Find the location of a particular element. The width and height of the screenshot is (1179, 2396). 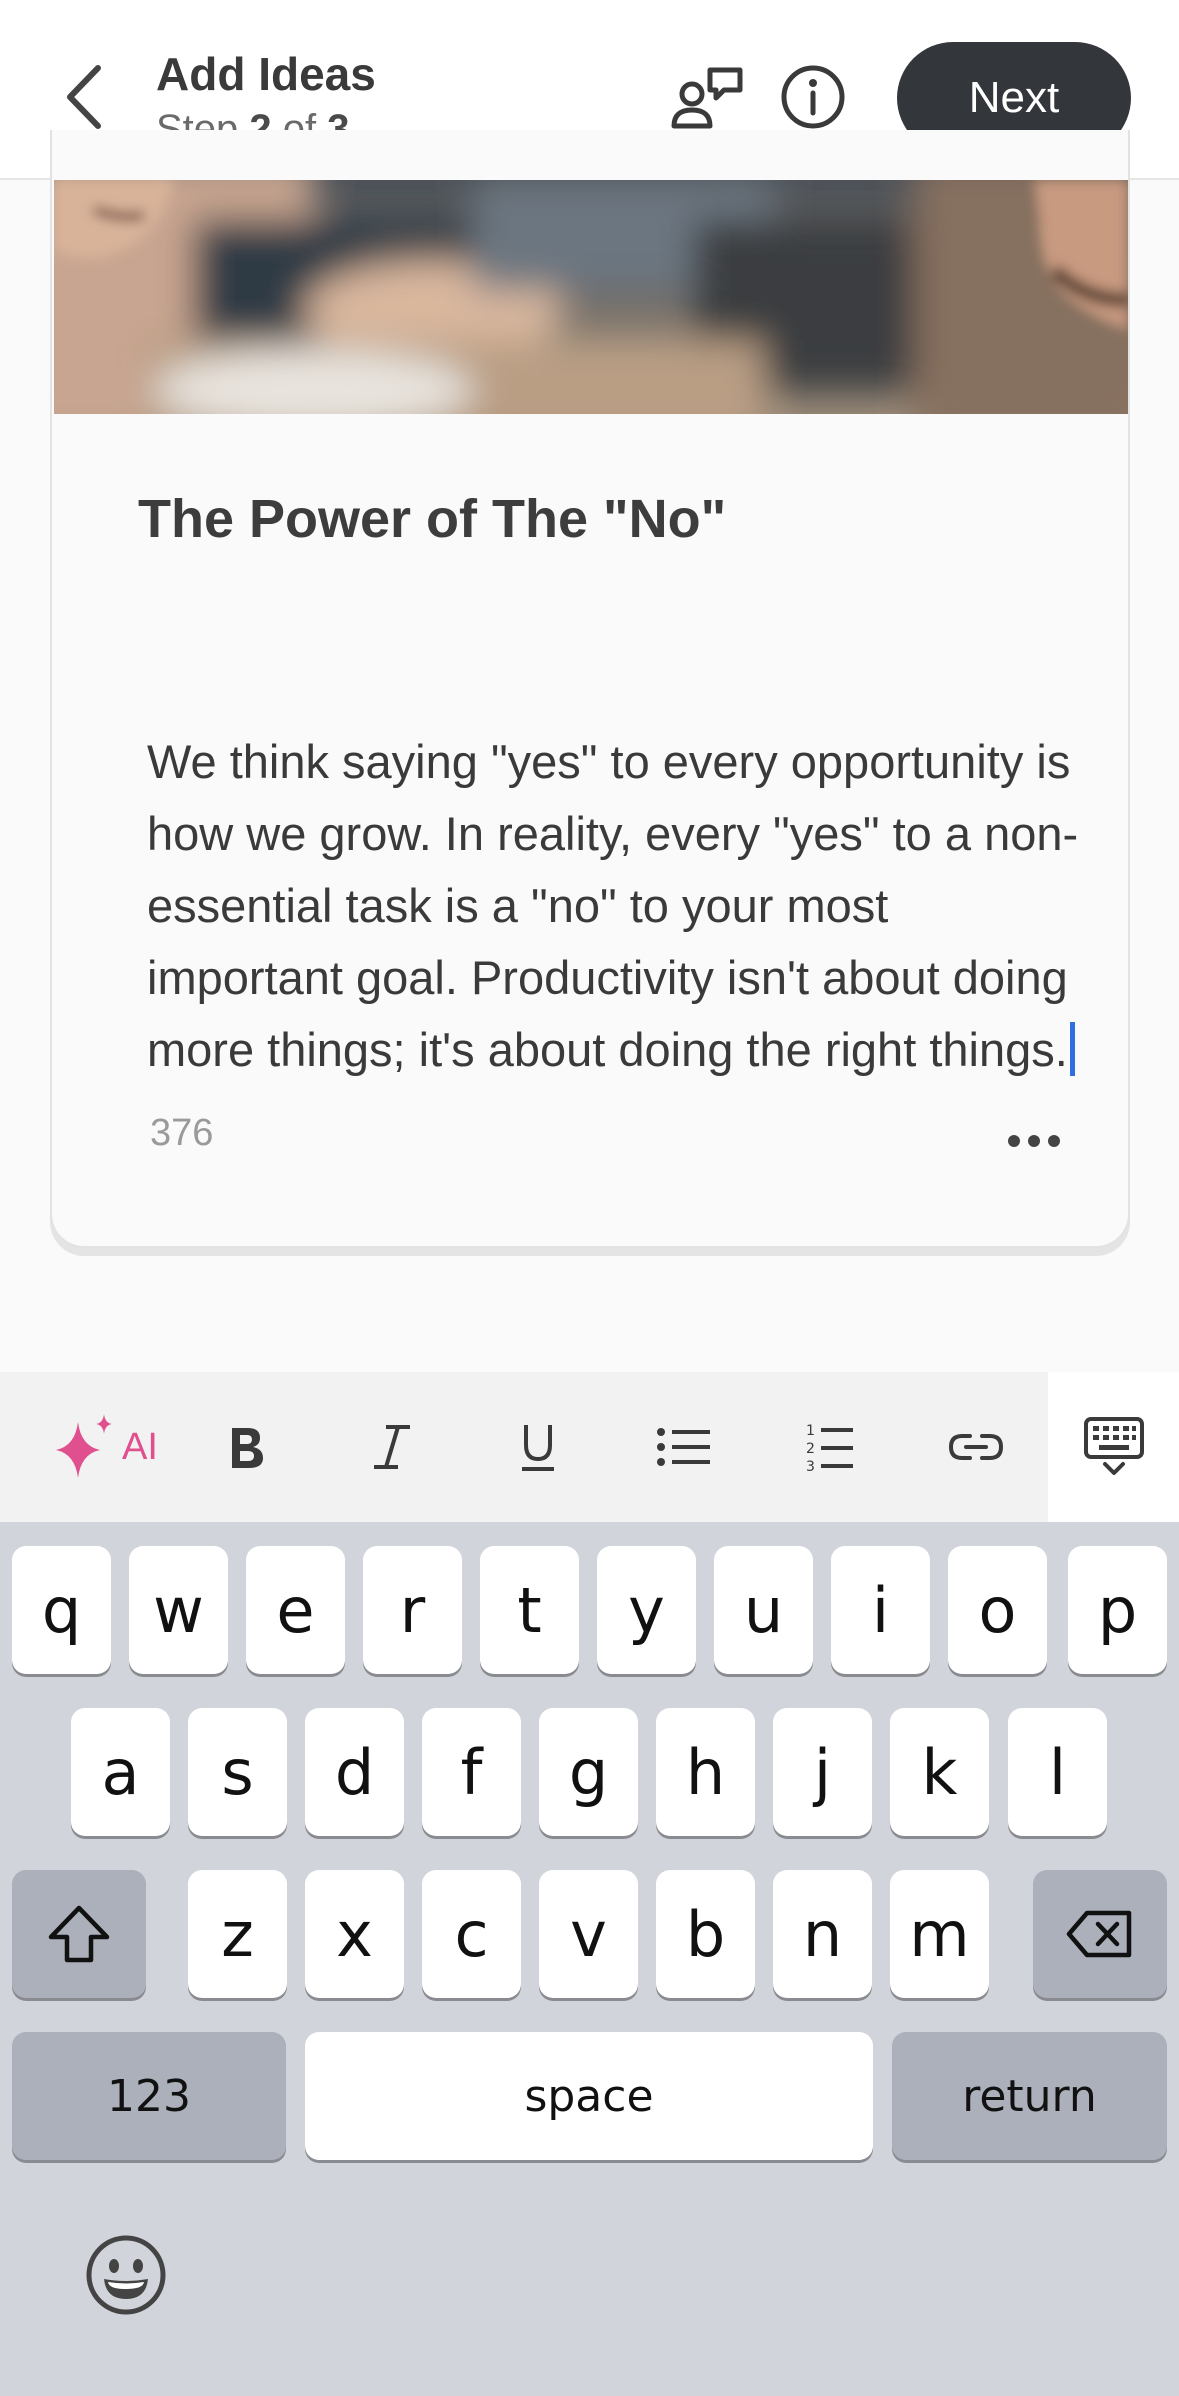

ai-button: AI is located at coordinates (105, 1447).